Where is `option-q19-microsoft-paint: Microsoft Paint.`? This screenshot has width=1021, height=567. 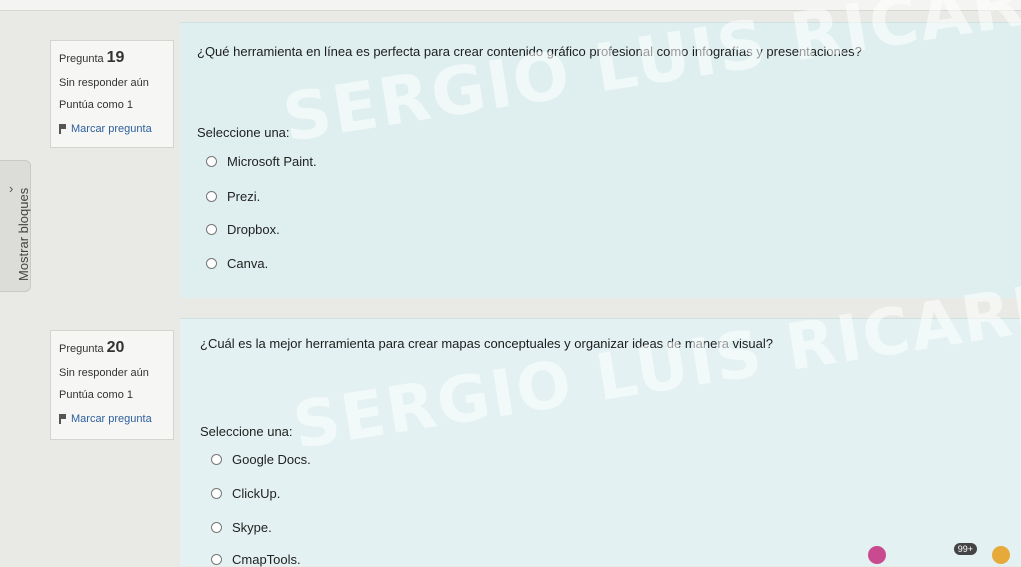
option-q19-microsoft-paint: Microsoft Paint. is located at coordinates (261, 161).